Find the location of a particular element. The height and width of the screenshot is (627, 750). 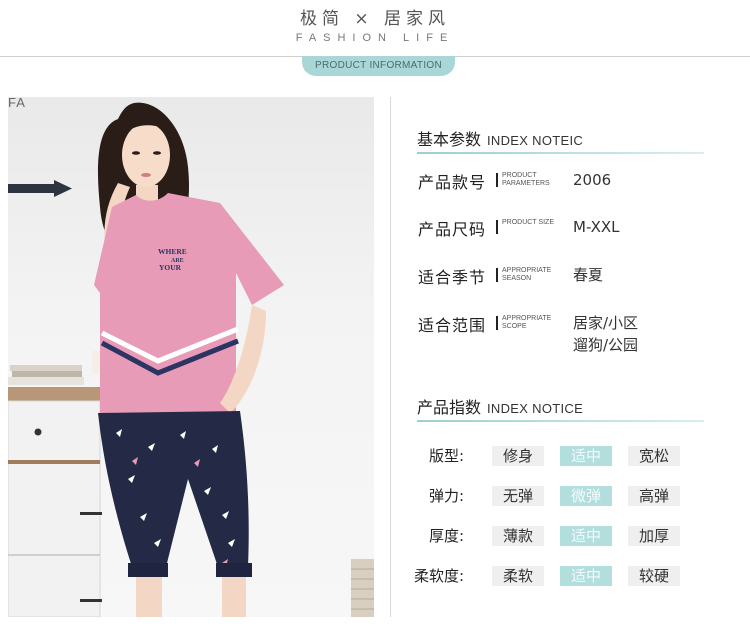

index-title: 产品指数 INDEX NOTICE is located at coordinates (500, 406).